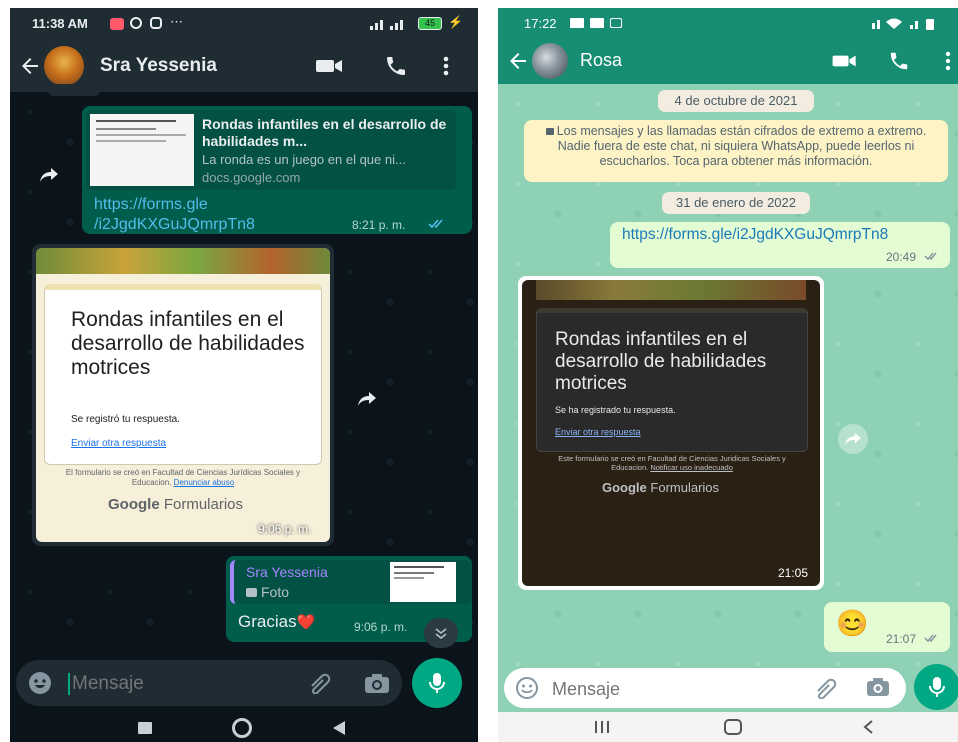 The height and width of the screenshot is (742, 958). What do you see at coordinates (251, 177) in the screenshot?
I see `link-preview-domain: docs.google.com` at bounding box center [251, 177].